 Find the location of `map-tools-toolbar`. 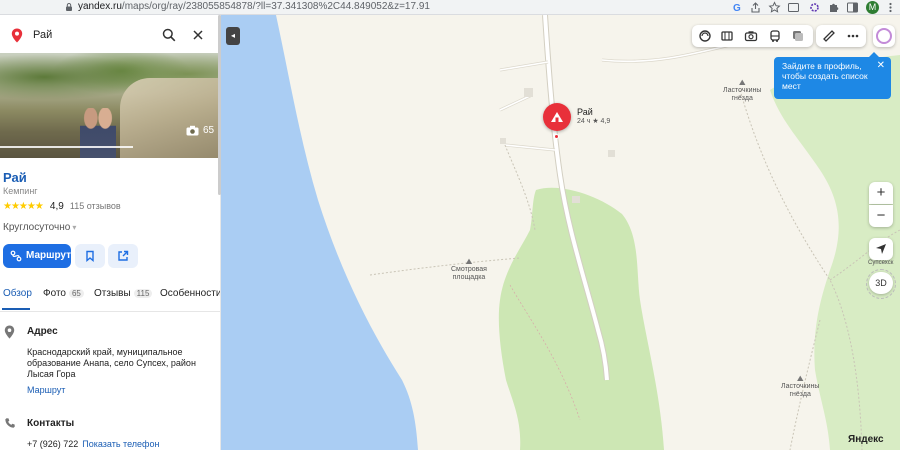

map-tools-toolbar is located at coordinates (841, 36).